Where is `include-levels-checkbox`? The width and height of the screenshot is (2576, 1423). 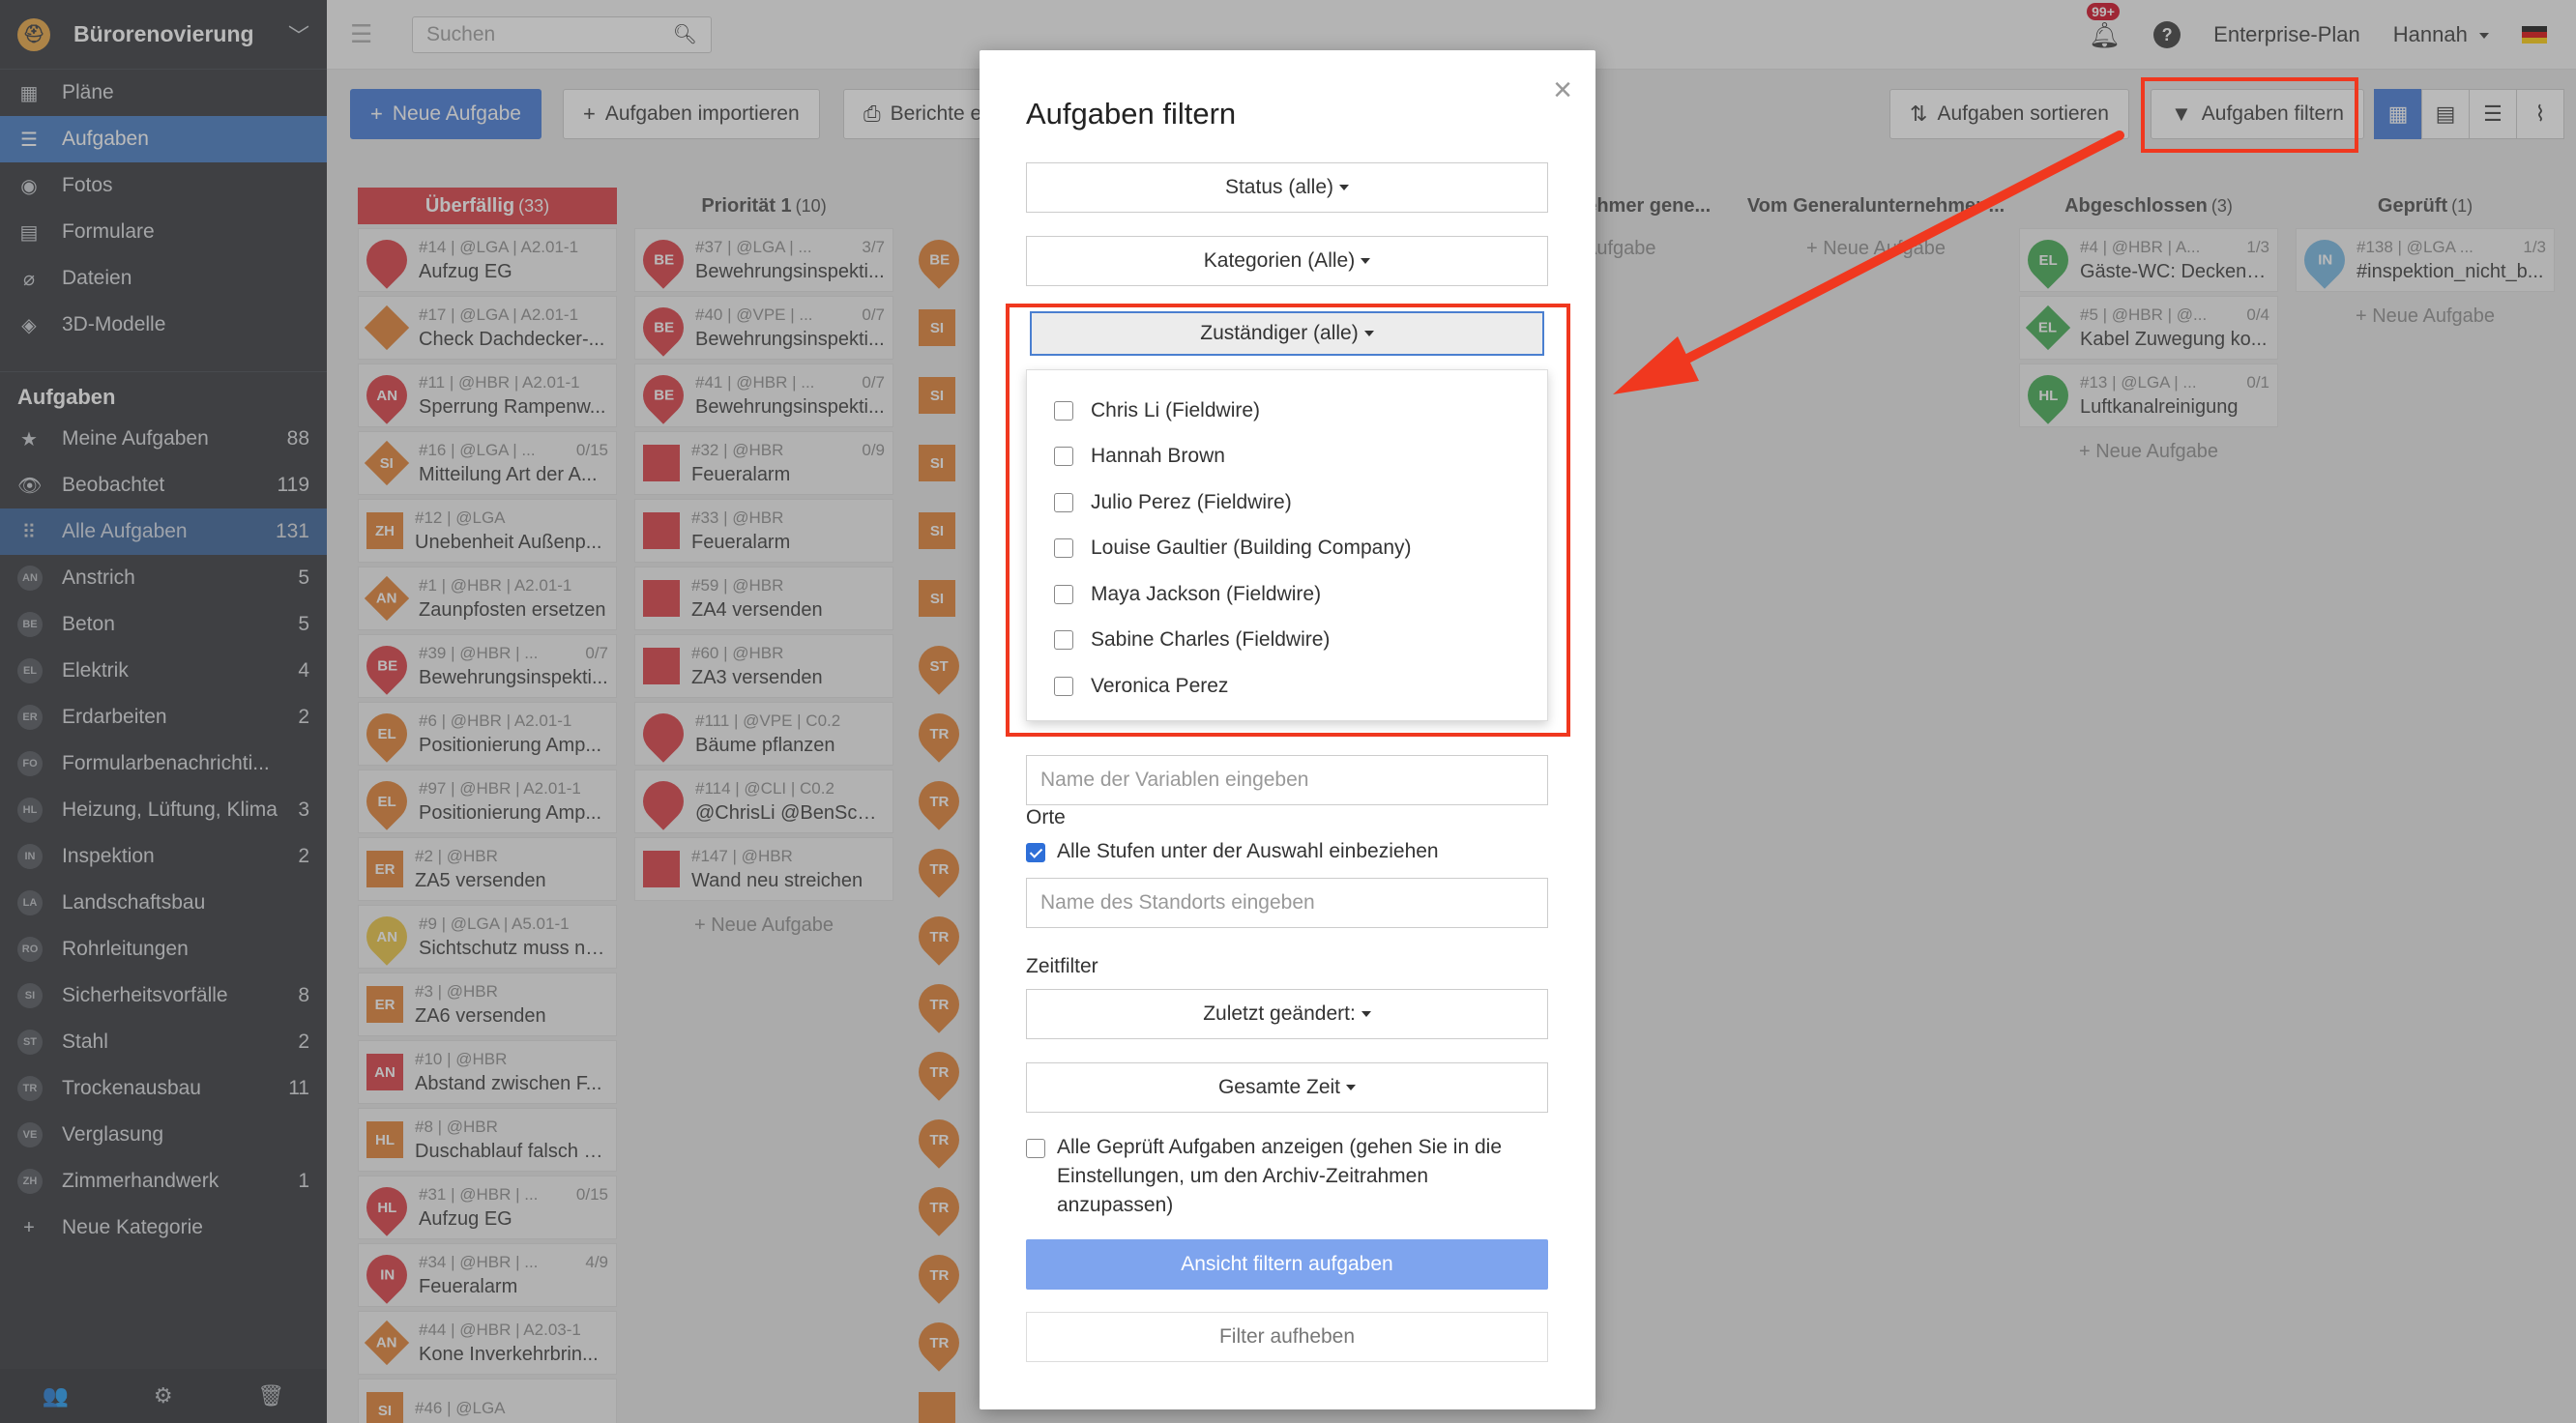 include-levels-checkbox is located at coordinates (1035, 852).